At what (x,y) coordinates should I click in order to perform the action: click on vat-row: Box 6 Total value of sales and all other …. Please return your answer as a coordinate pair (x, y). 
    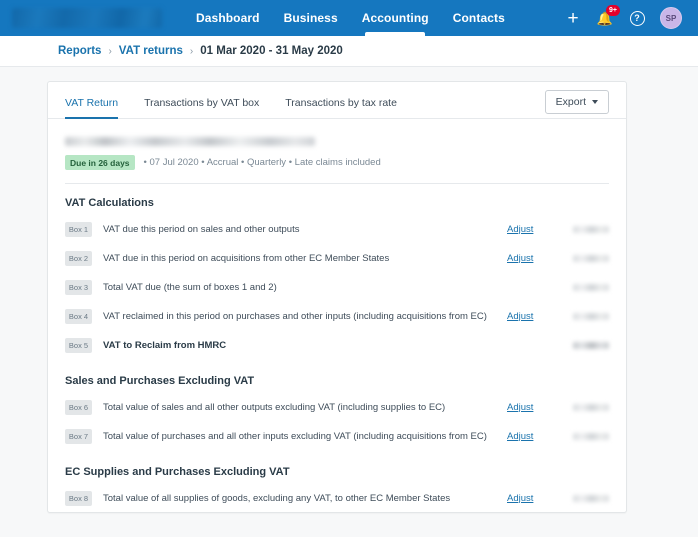
    Looking at the image, I should click on (337, 407).